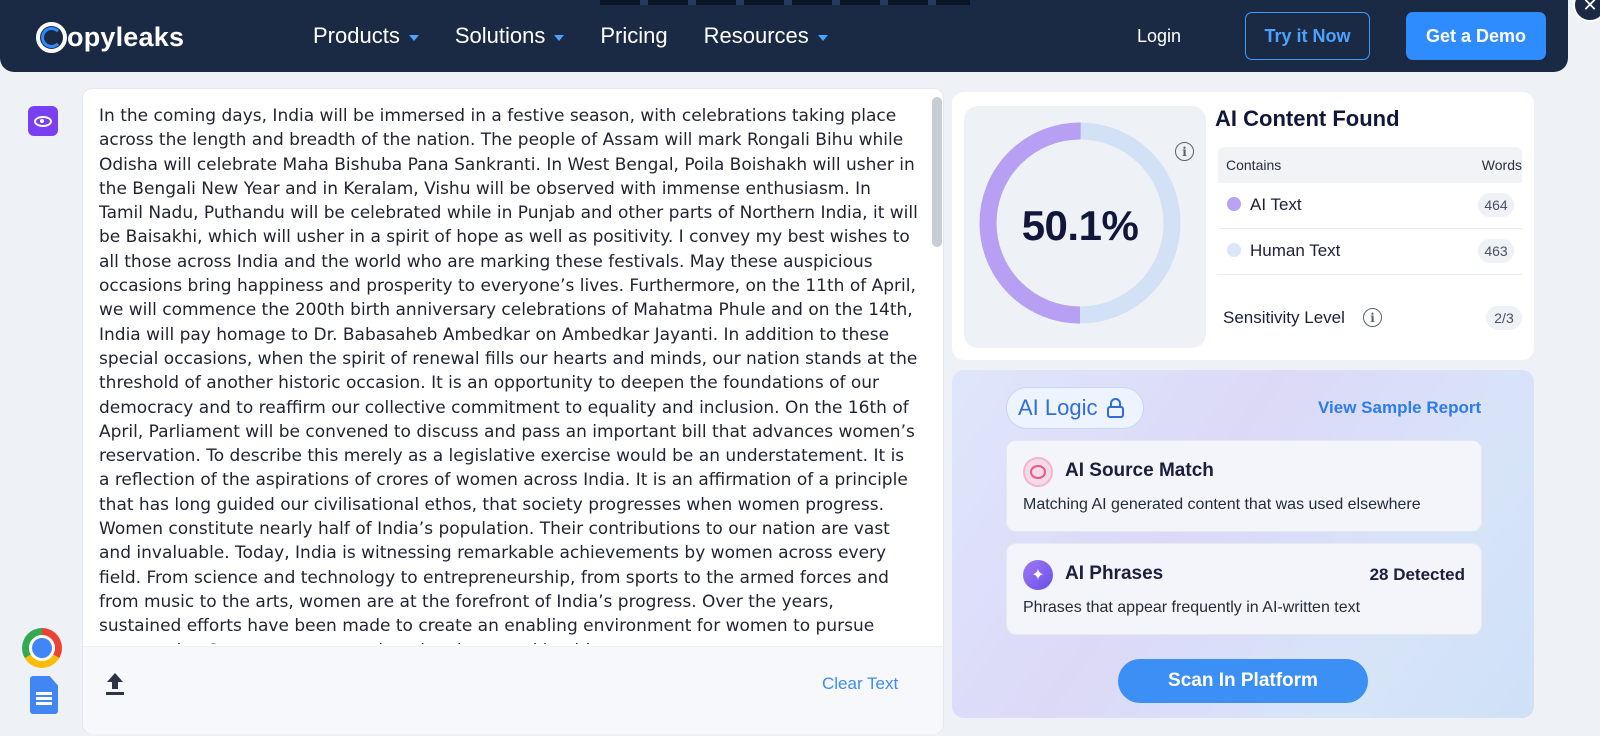  I want to click on copyleaks-logo-icon, so click(51, 37).